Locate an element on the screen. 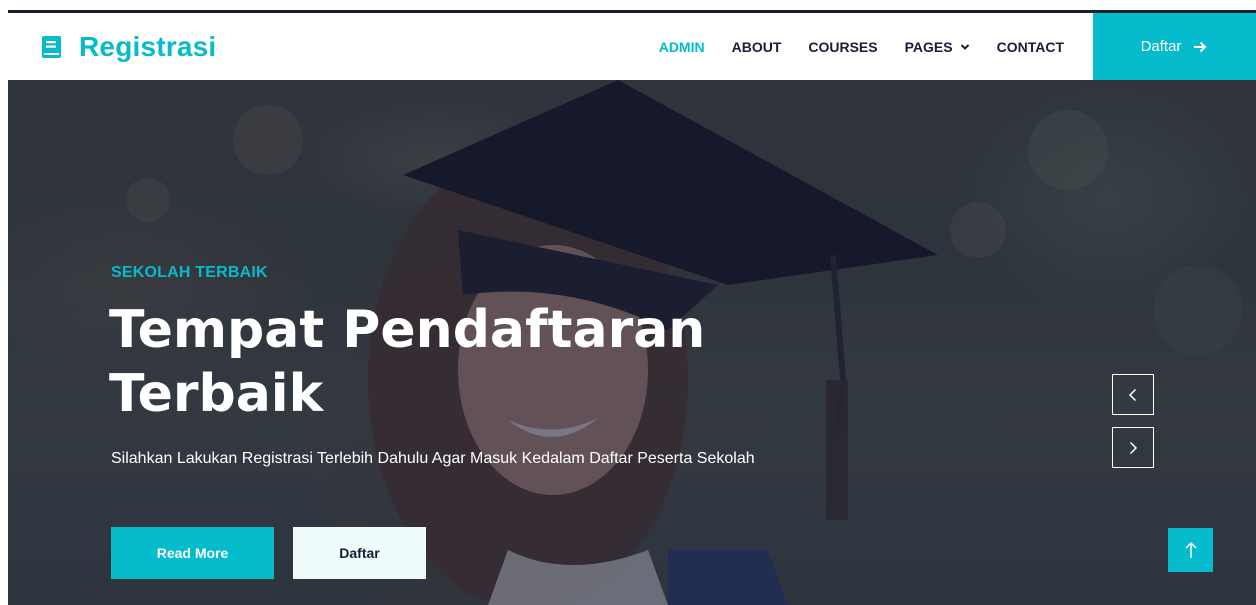  chevron-left-icon is located at coordinates (1132, 394).